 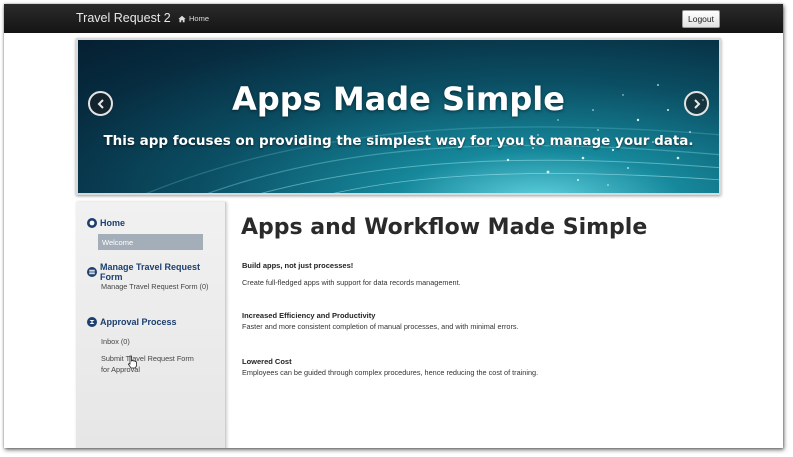 I want to click on carousel-next-button, so click(x=696, y=103).